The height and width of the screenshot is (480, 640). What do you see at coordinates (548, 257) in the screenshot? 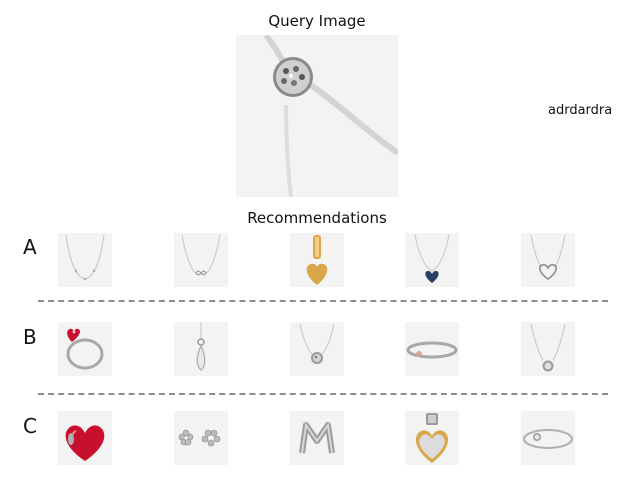
I see `open-heart-necklace-icon` at bounding box center [548, 257].